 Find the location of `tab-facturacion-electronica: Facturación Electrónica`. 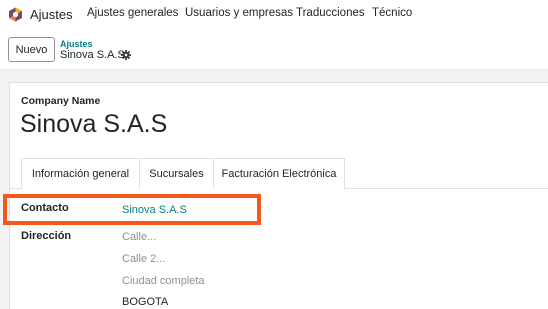

tab-facturacion-electronica: Facturación Electrónica is located at coordinates (279, 173).